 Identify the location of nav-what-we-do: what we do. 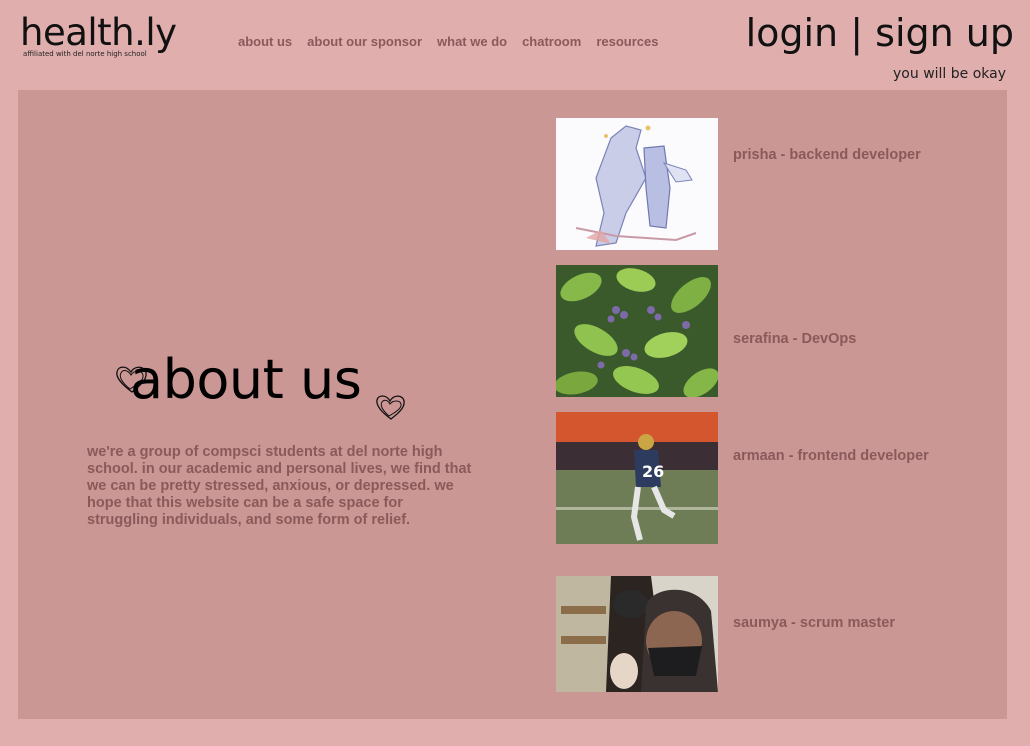
(472, 41).